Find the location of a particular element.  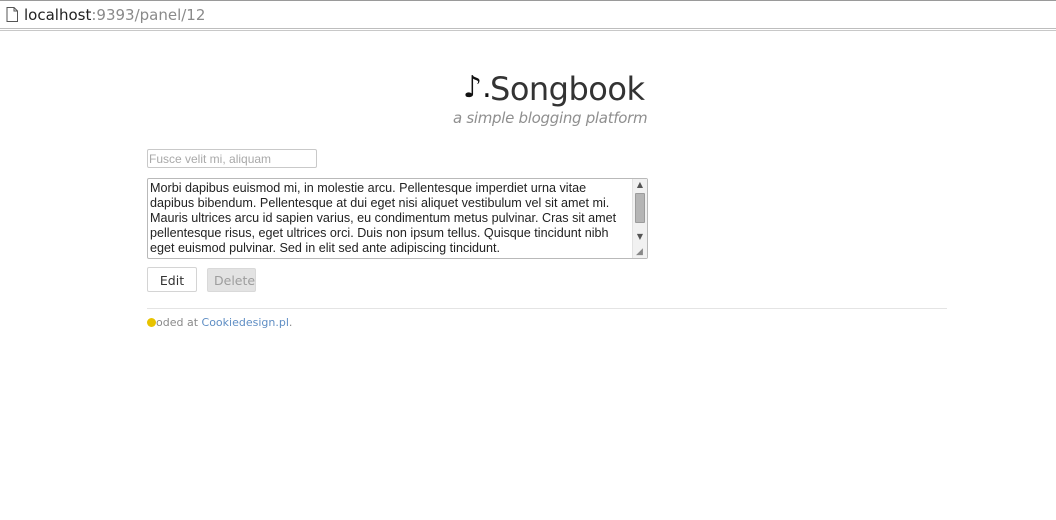

footer-divider is located at coordinates (547, 308).